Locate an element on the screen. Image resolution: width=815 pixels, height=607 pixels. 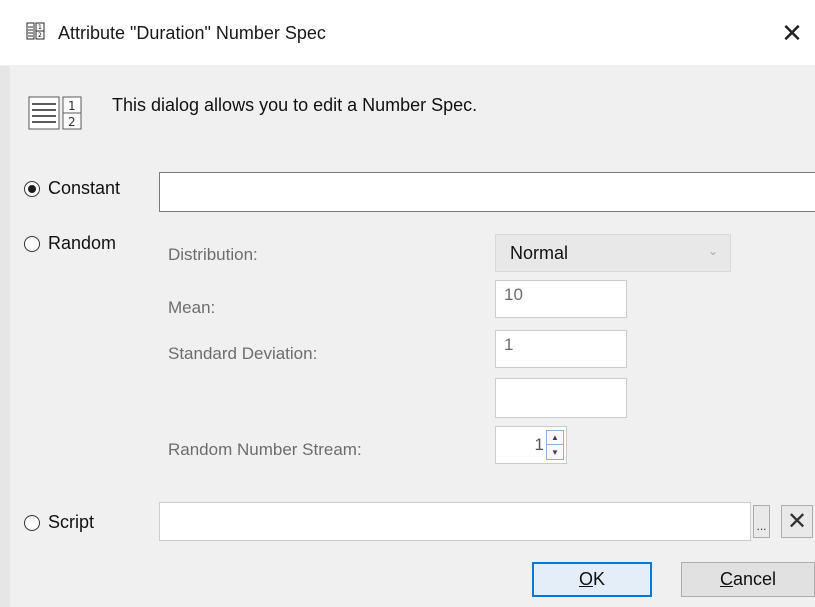
distribution-select: Normal ⌄ is located at coordinates (613, 253).